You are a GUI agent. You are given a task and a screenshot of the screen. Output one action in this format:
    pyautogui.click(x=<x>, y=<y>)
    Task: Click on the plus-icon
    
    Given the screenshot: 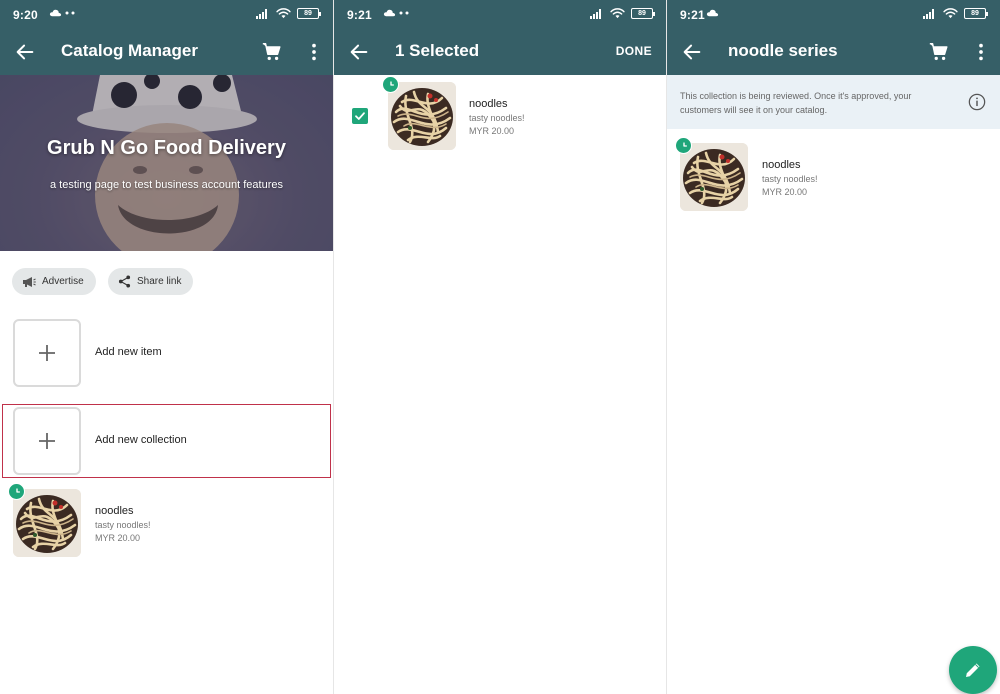 What is the action you would take?
    pyautogui.click(x=47, y=353)
    